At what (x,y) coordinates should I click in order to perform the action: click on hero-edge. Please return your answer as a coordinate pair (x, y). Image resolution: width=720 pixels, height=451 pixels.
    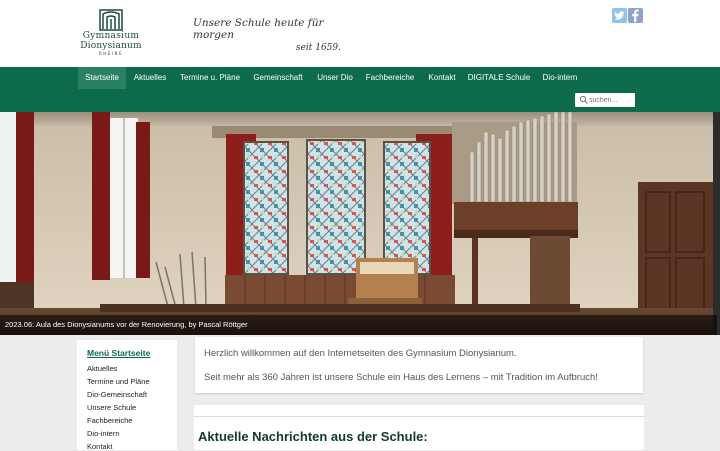
    Looking at the image, I should click on (716, 223).